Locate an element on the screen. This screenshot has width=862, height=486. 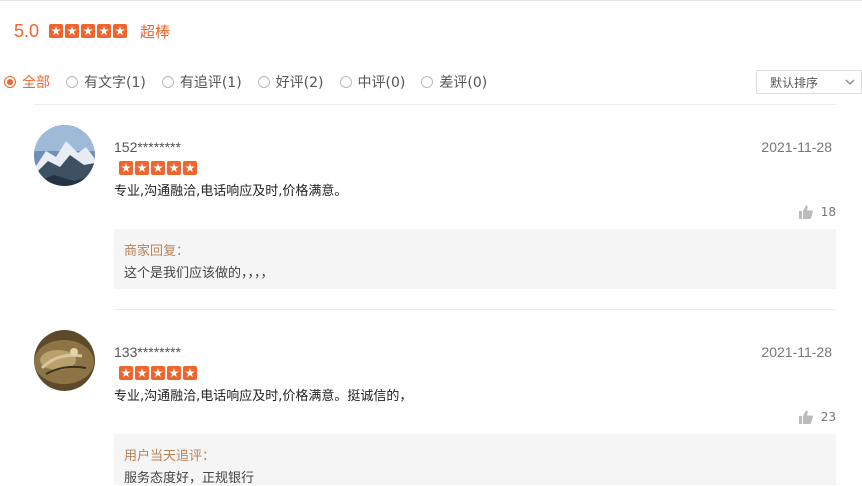
average-score: 5.0 is located at coordinates (27, 30).